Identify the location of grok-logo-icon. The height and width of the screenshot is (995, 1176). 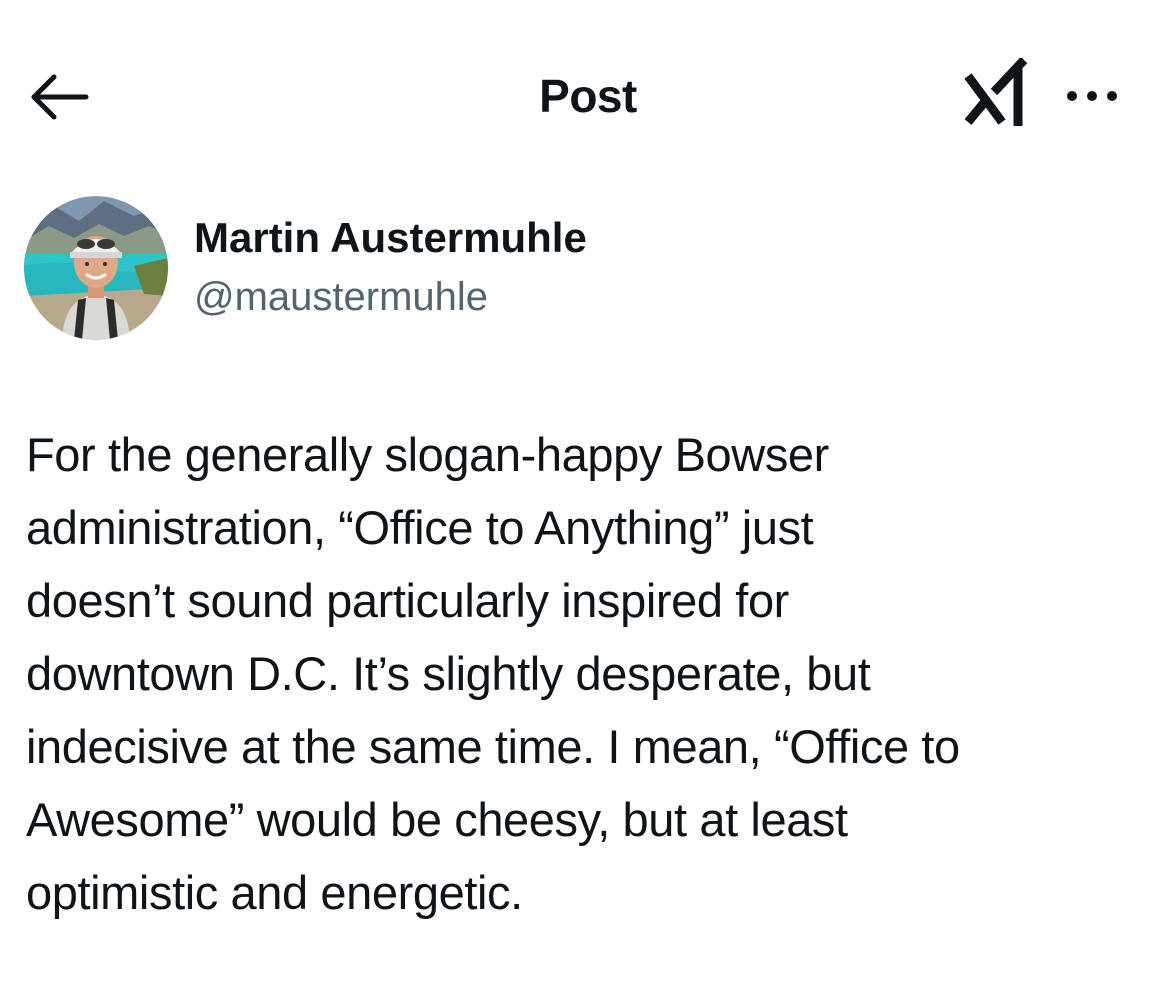
(996, 92).